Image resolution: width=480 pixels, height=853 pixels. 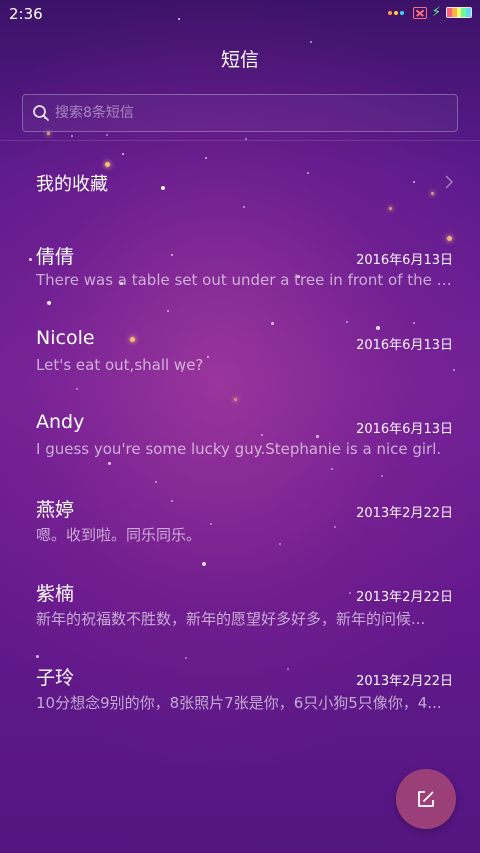 What do you see at coordinates (41, 113) in the screenshot?
I see `search-icon` at bounding box center [41, 113].